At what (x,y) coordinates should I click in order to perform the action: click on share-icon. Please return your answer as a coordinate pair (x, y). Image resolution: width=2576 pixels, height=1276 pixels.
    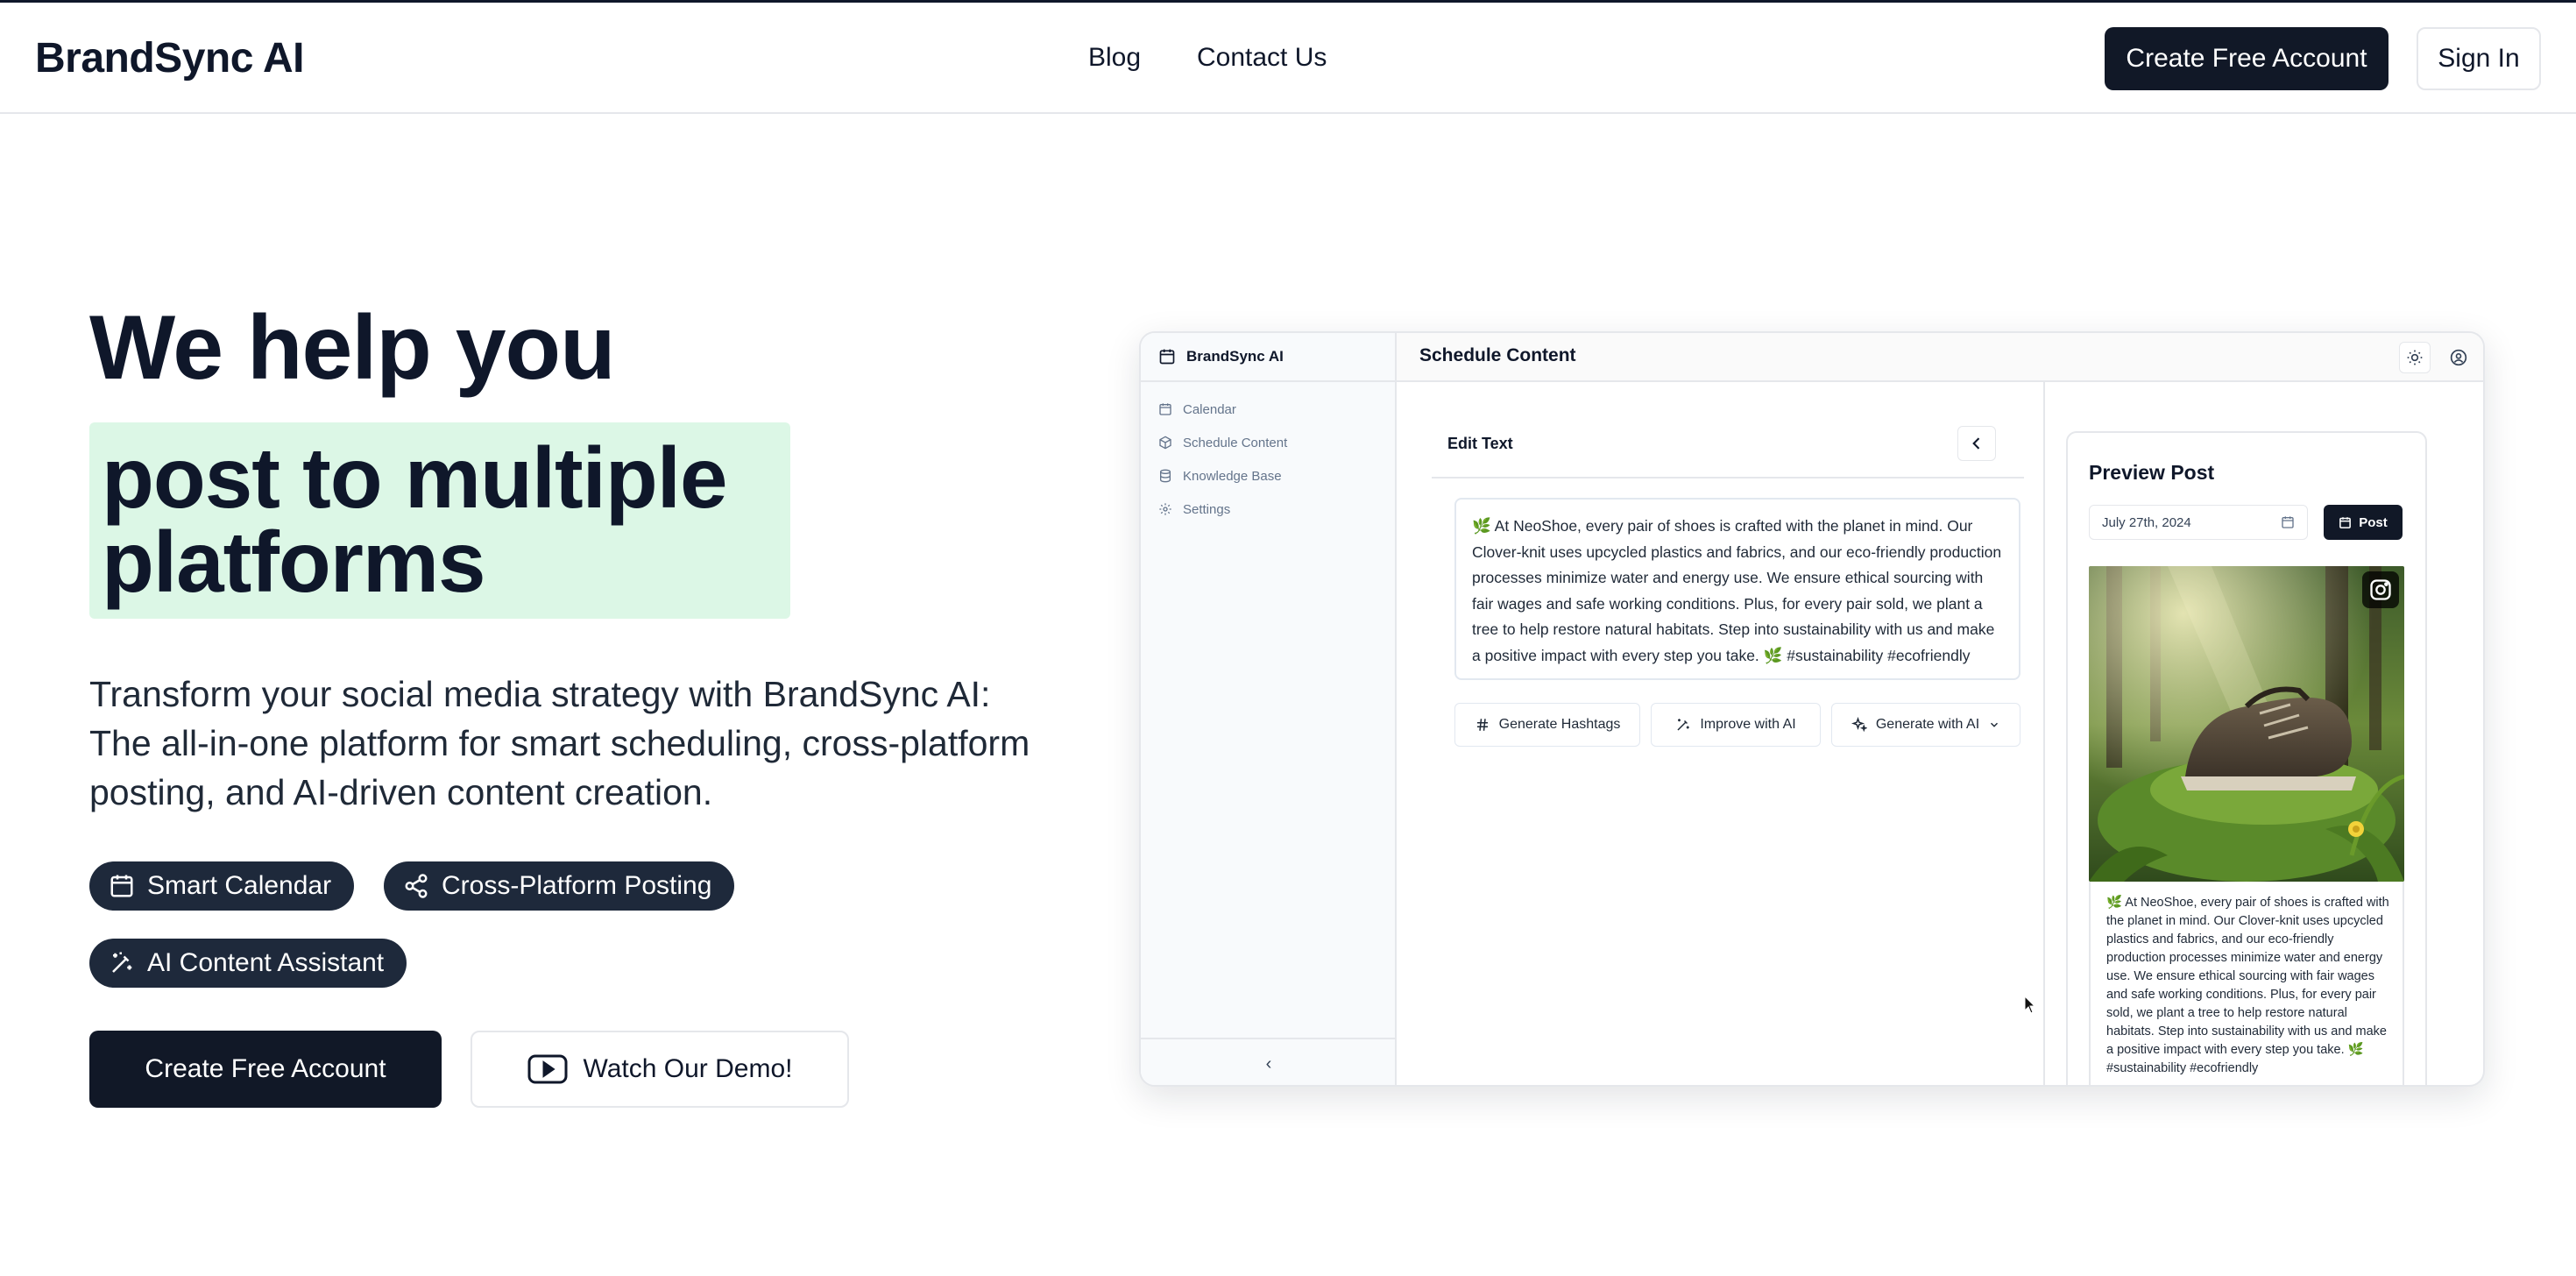
    Looking at the image, I should click on (416, 886).